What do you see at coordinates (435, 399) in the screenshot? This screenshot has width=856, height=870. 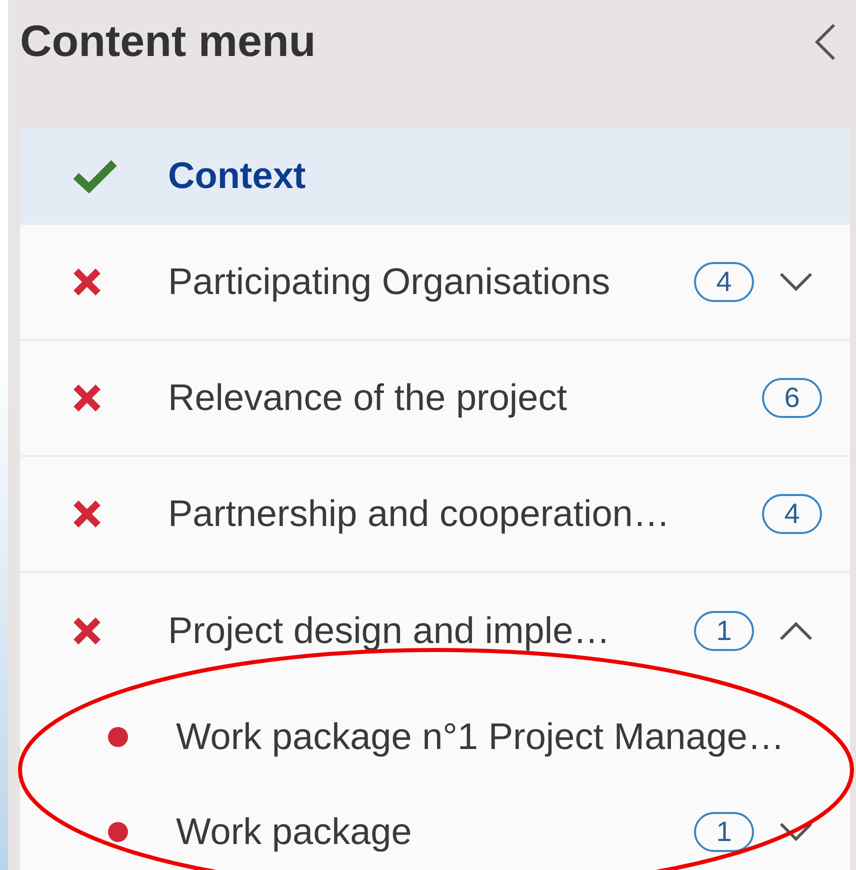 I see `menu-item: Relevance of the project 6` at bounding box center [435, 399].